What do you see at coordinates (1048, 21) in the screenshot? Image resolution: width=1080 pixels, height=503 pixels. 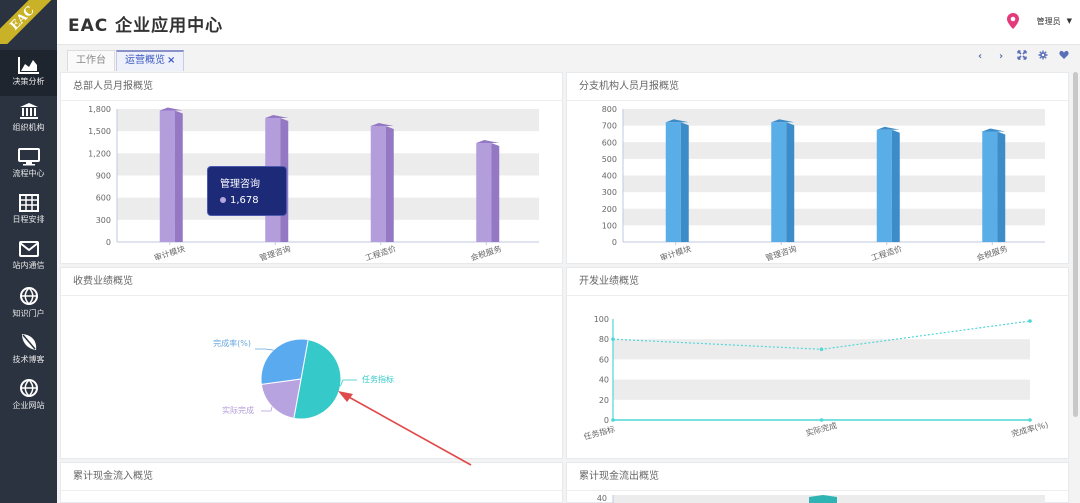 I see `user-name: 管理员` at bounding box center [1048, 21].